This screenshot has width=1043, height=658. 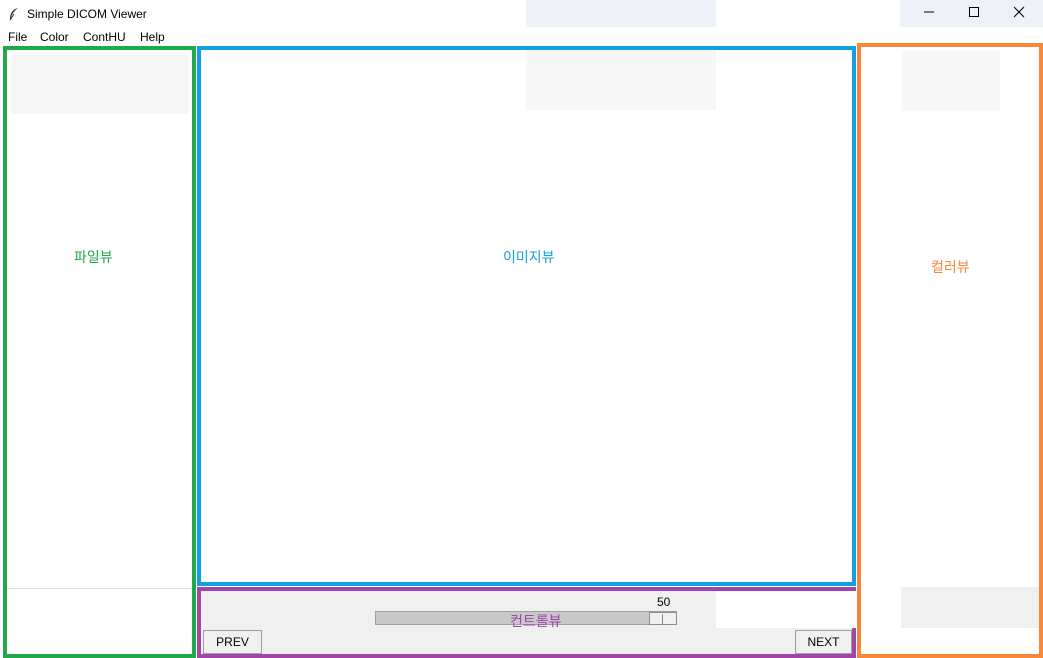 I want to click on prev-button: PREV, so click(x=232, y=642).